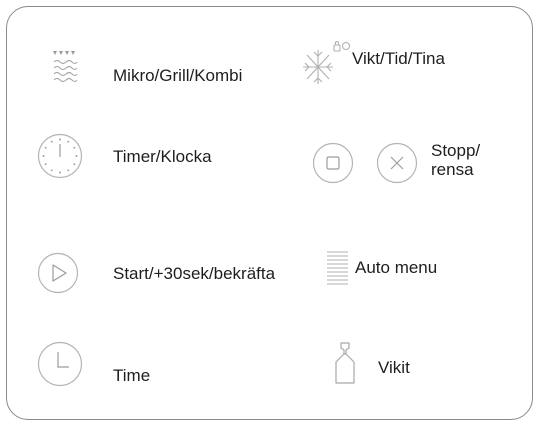 The height and width of the screenshot is (425, 538). Describe the element at coordinates (178, 75) in the screenshot. I see `mikro-grill-kombi-label: Mikro/Grill/Kombi` at that location.